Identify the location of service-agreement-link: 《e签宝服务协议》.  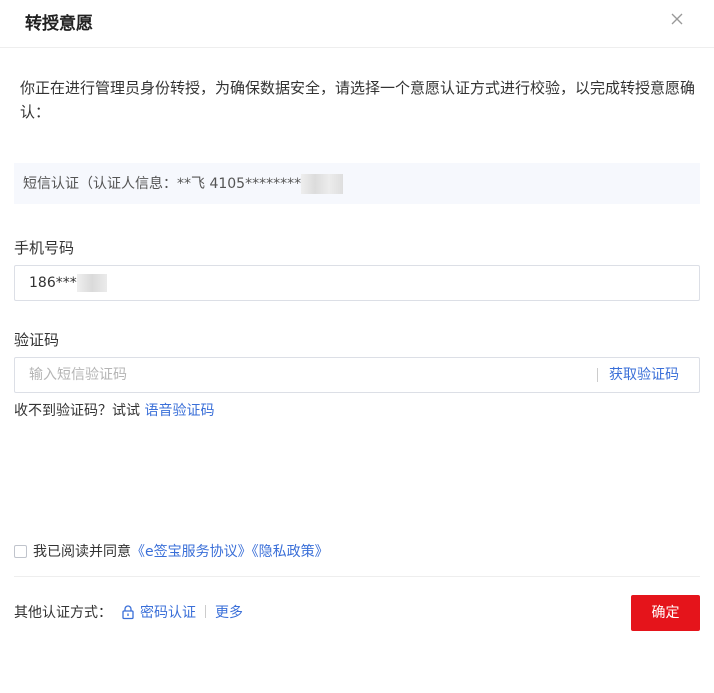
(191, 552).